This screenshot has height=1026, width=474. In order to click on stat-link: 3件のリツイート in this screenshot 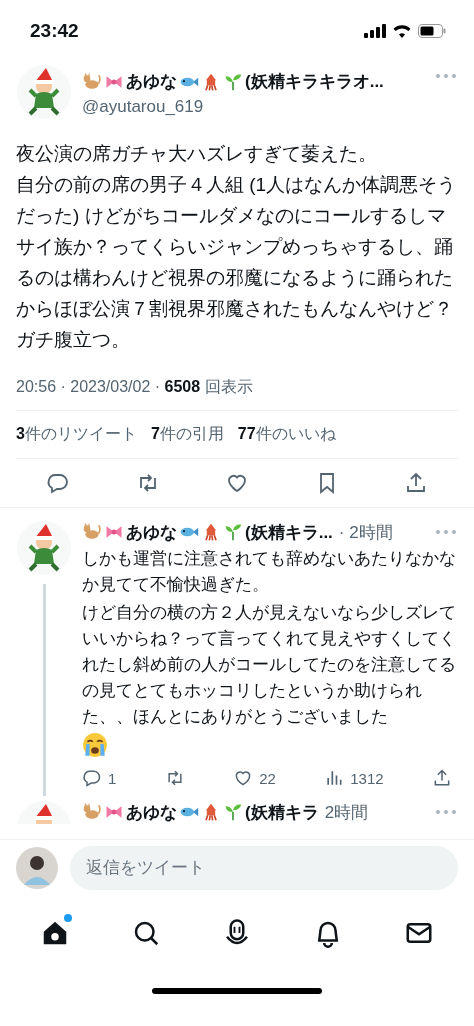, I will do `click(76, 434)`.